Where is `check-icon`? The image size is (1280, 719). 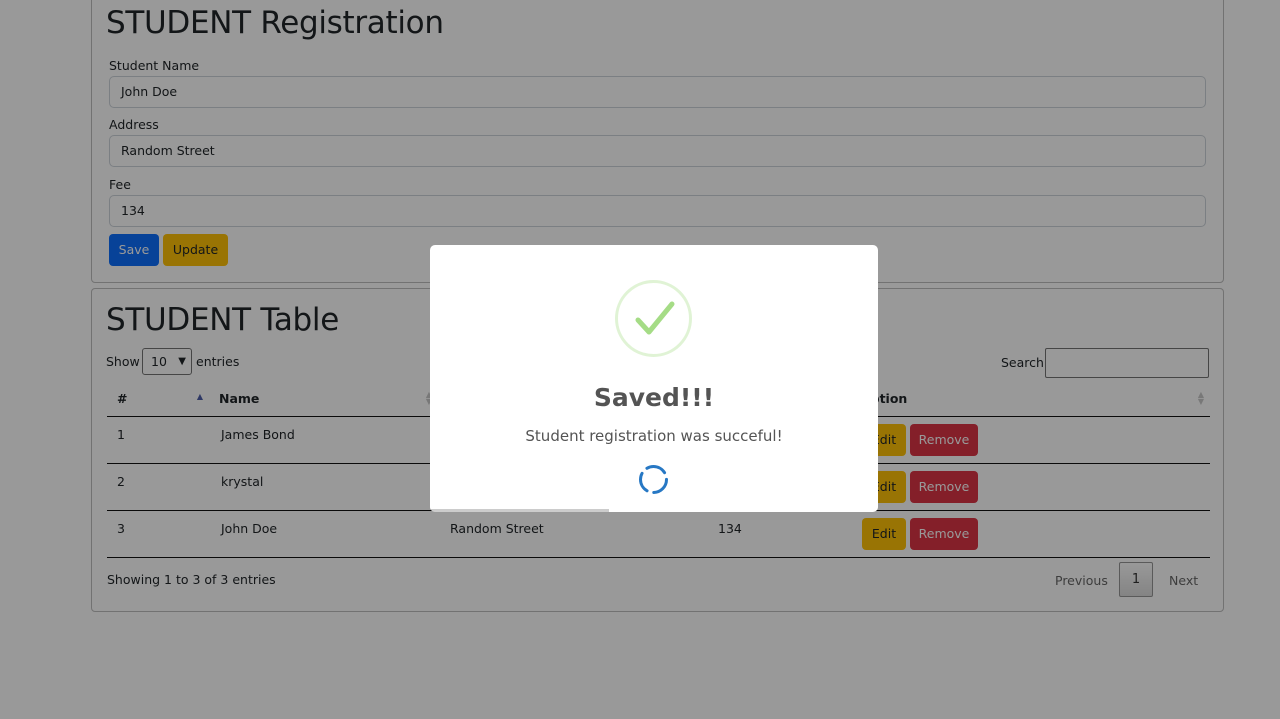 check-icon is located at coordinates (655, 318).